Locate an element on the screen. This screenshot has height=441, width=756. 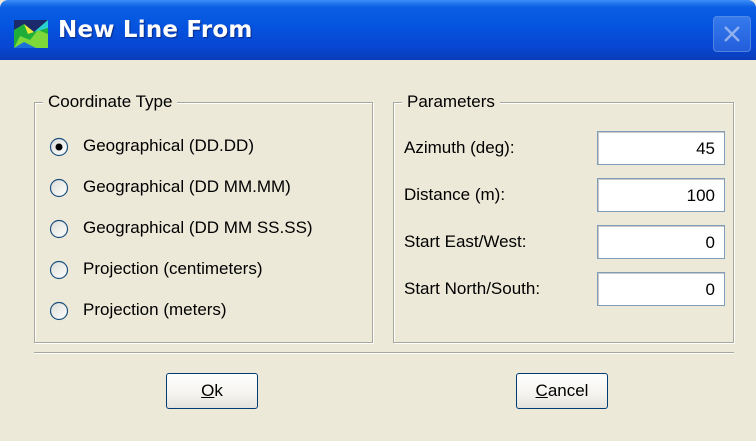
cancel-label: ancel is located at coordinates (568, 390).